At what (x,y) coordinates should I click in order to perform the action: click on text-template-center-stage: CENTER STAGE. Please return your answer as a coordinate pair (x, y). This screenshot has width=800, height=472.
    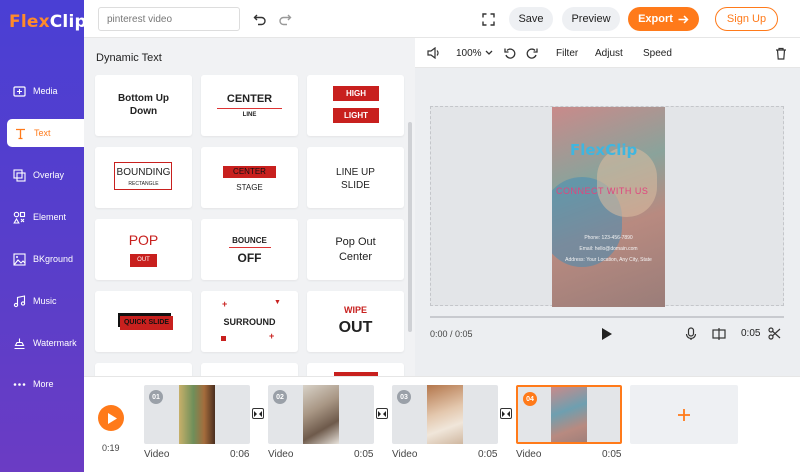
    Looking at the image, I should click on (249, 177).